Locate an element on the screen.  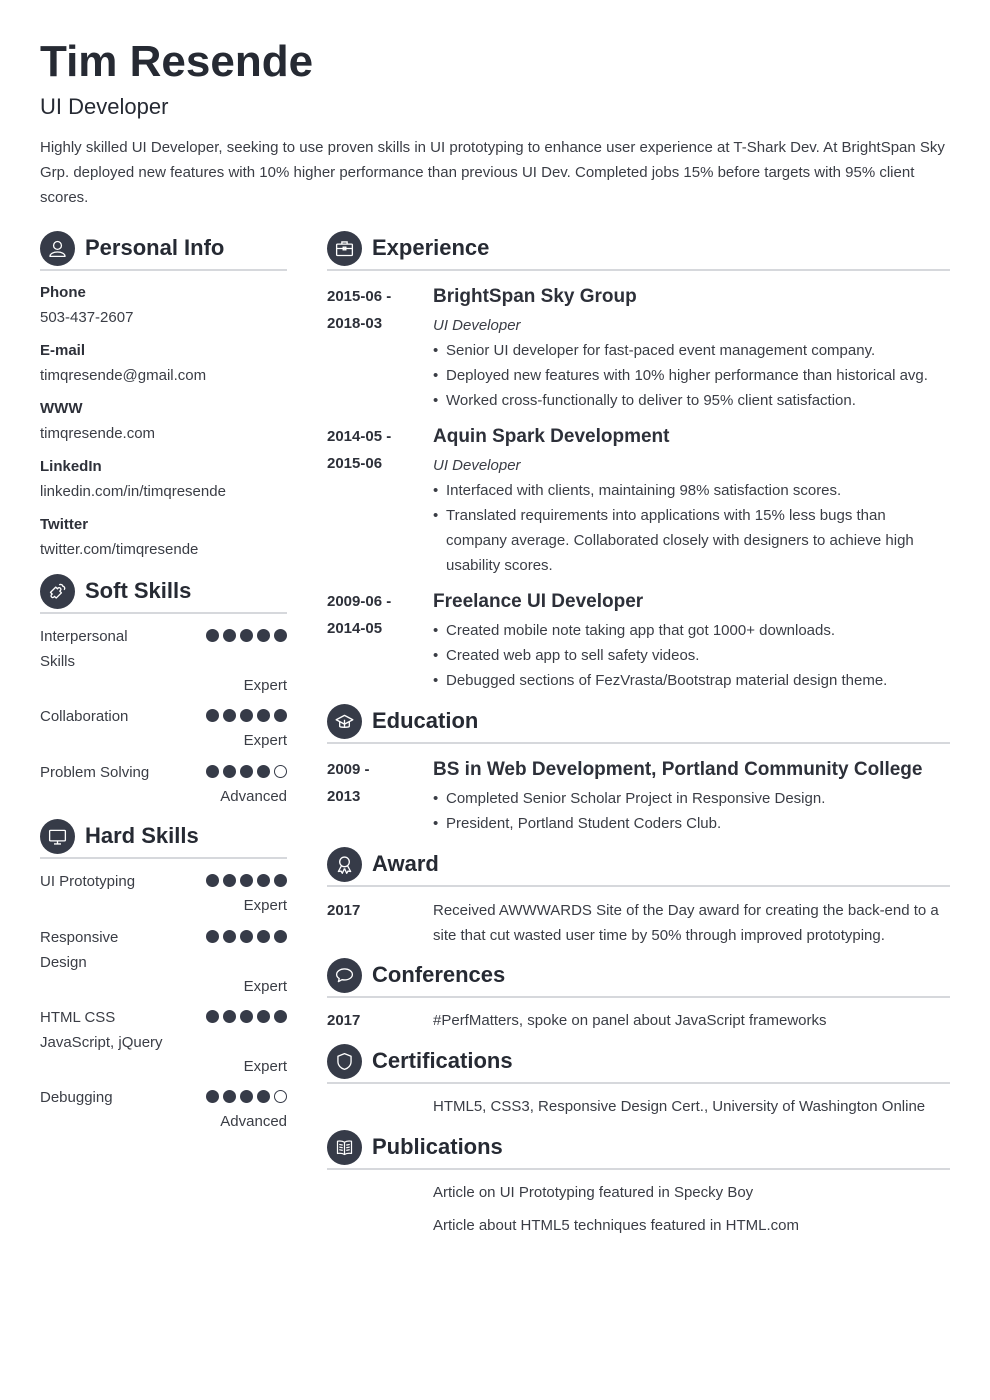
section-title: Conferences is located at coordinates (439, 974).